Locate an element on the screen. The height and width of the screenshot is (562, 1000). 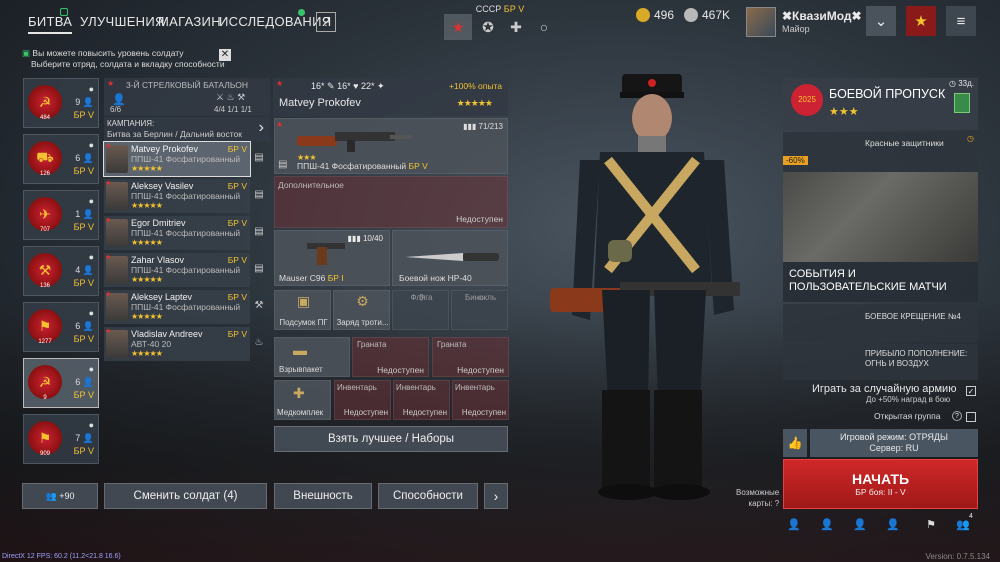
event-baptism: БОЕВОЕ КРЕЩЕНИЕ №4 is located at coordinates (880, 323).